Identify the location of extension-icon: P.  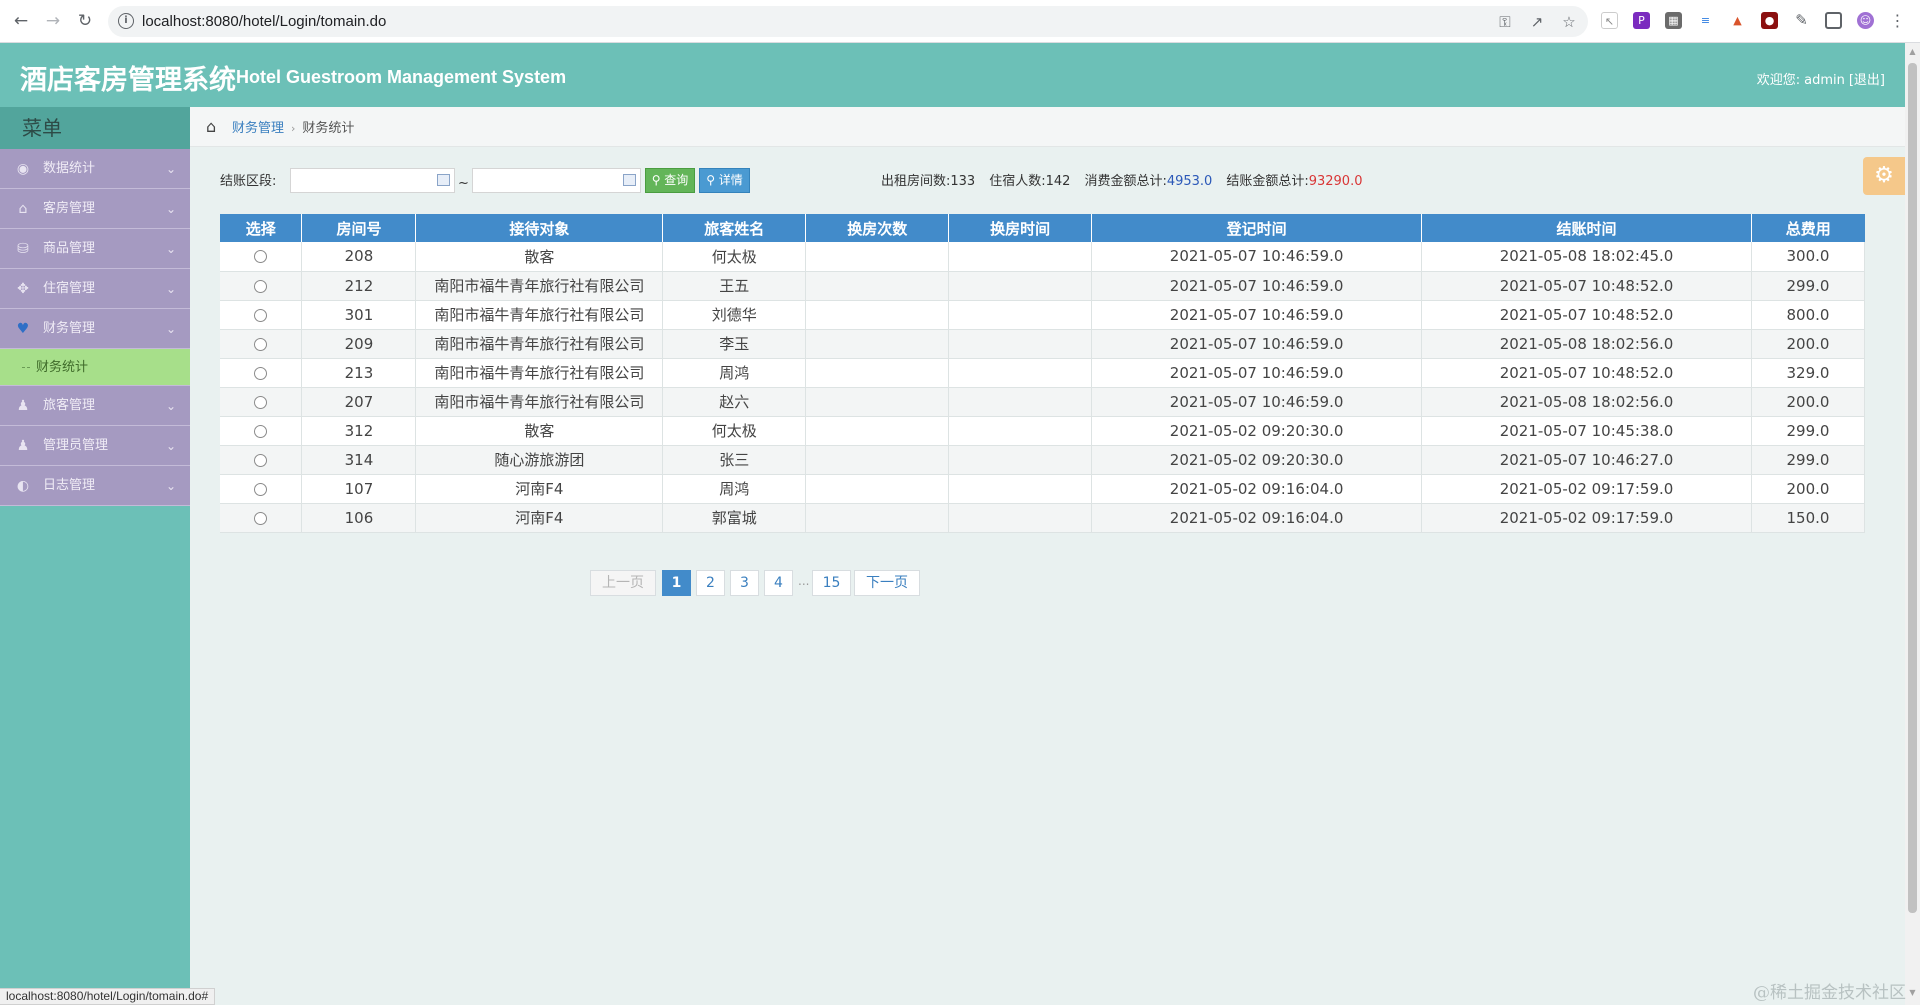
(1641, 20).